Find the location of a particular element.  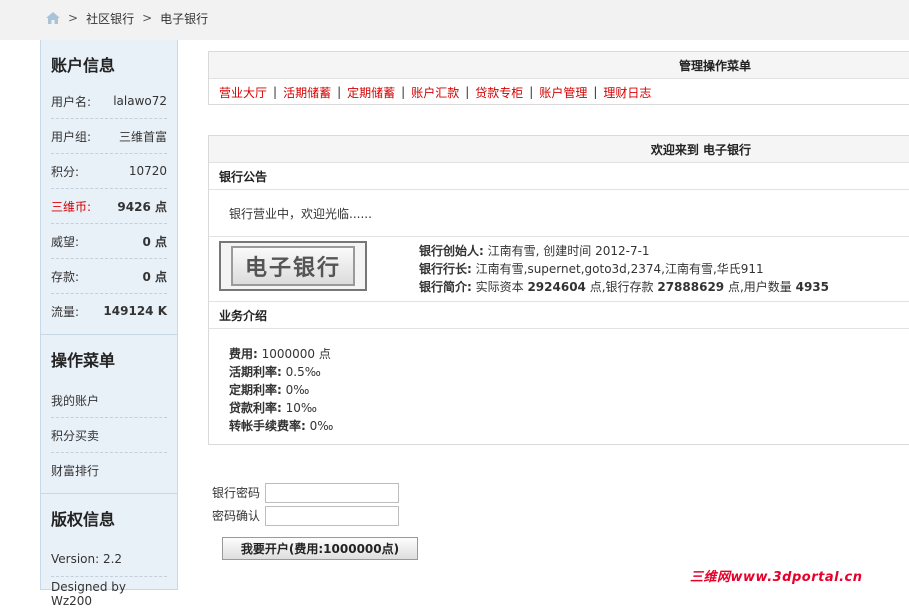

menu-panel-title: 管理操作菜单 is located at coordinates (559, 65).